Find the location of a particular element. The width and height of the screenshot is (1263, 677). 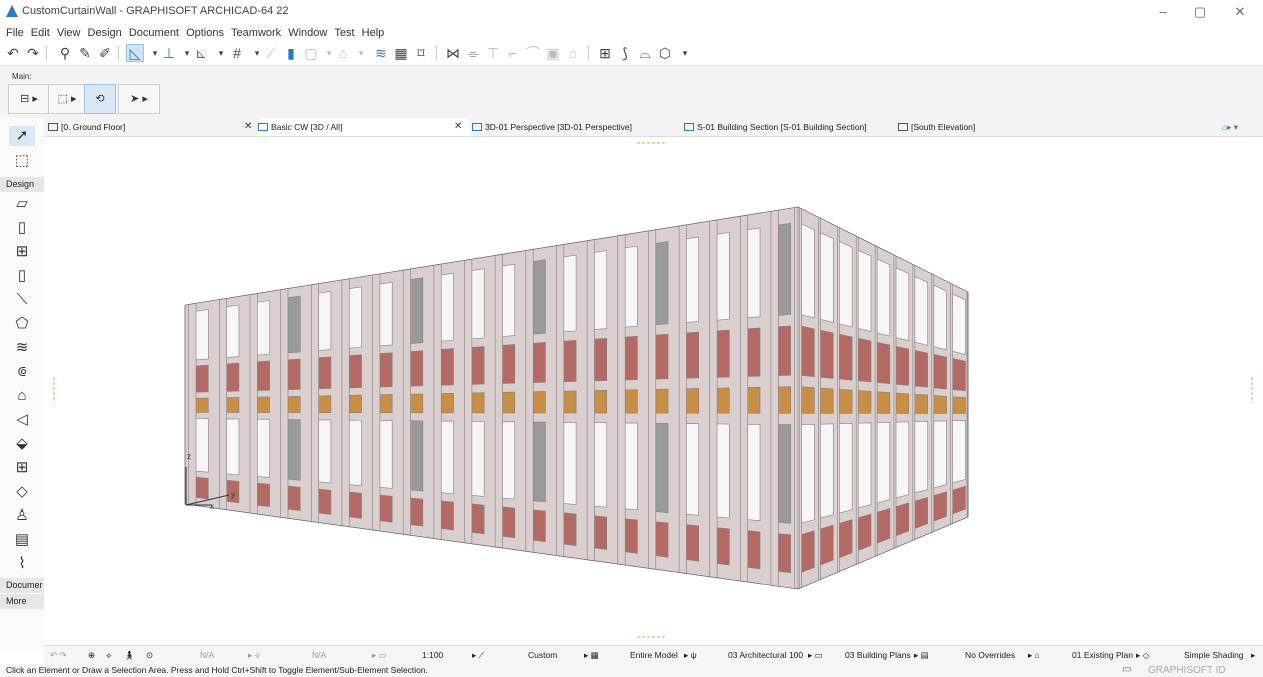

shell-tool-icon: ◁ is located at coordinates (22, 420).